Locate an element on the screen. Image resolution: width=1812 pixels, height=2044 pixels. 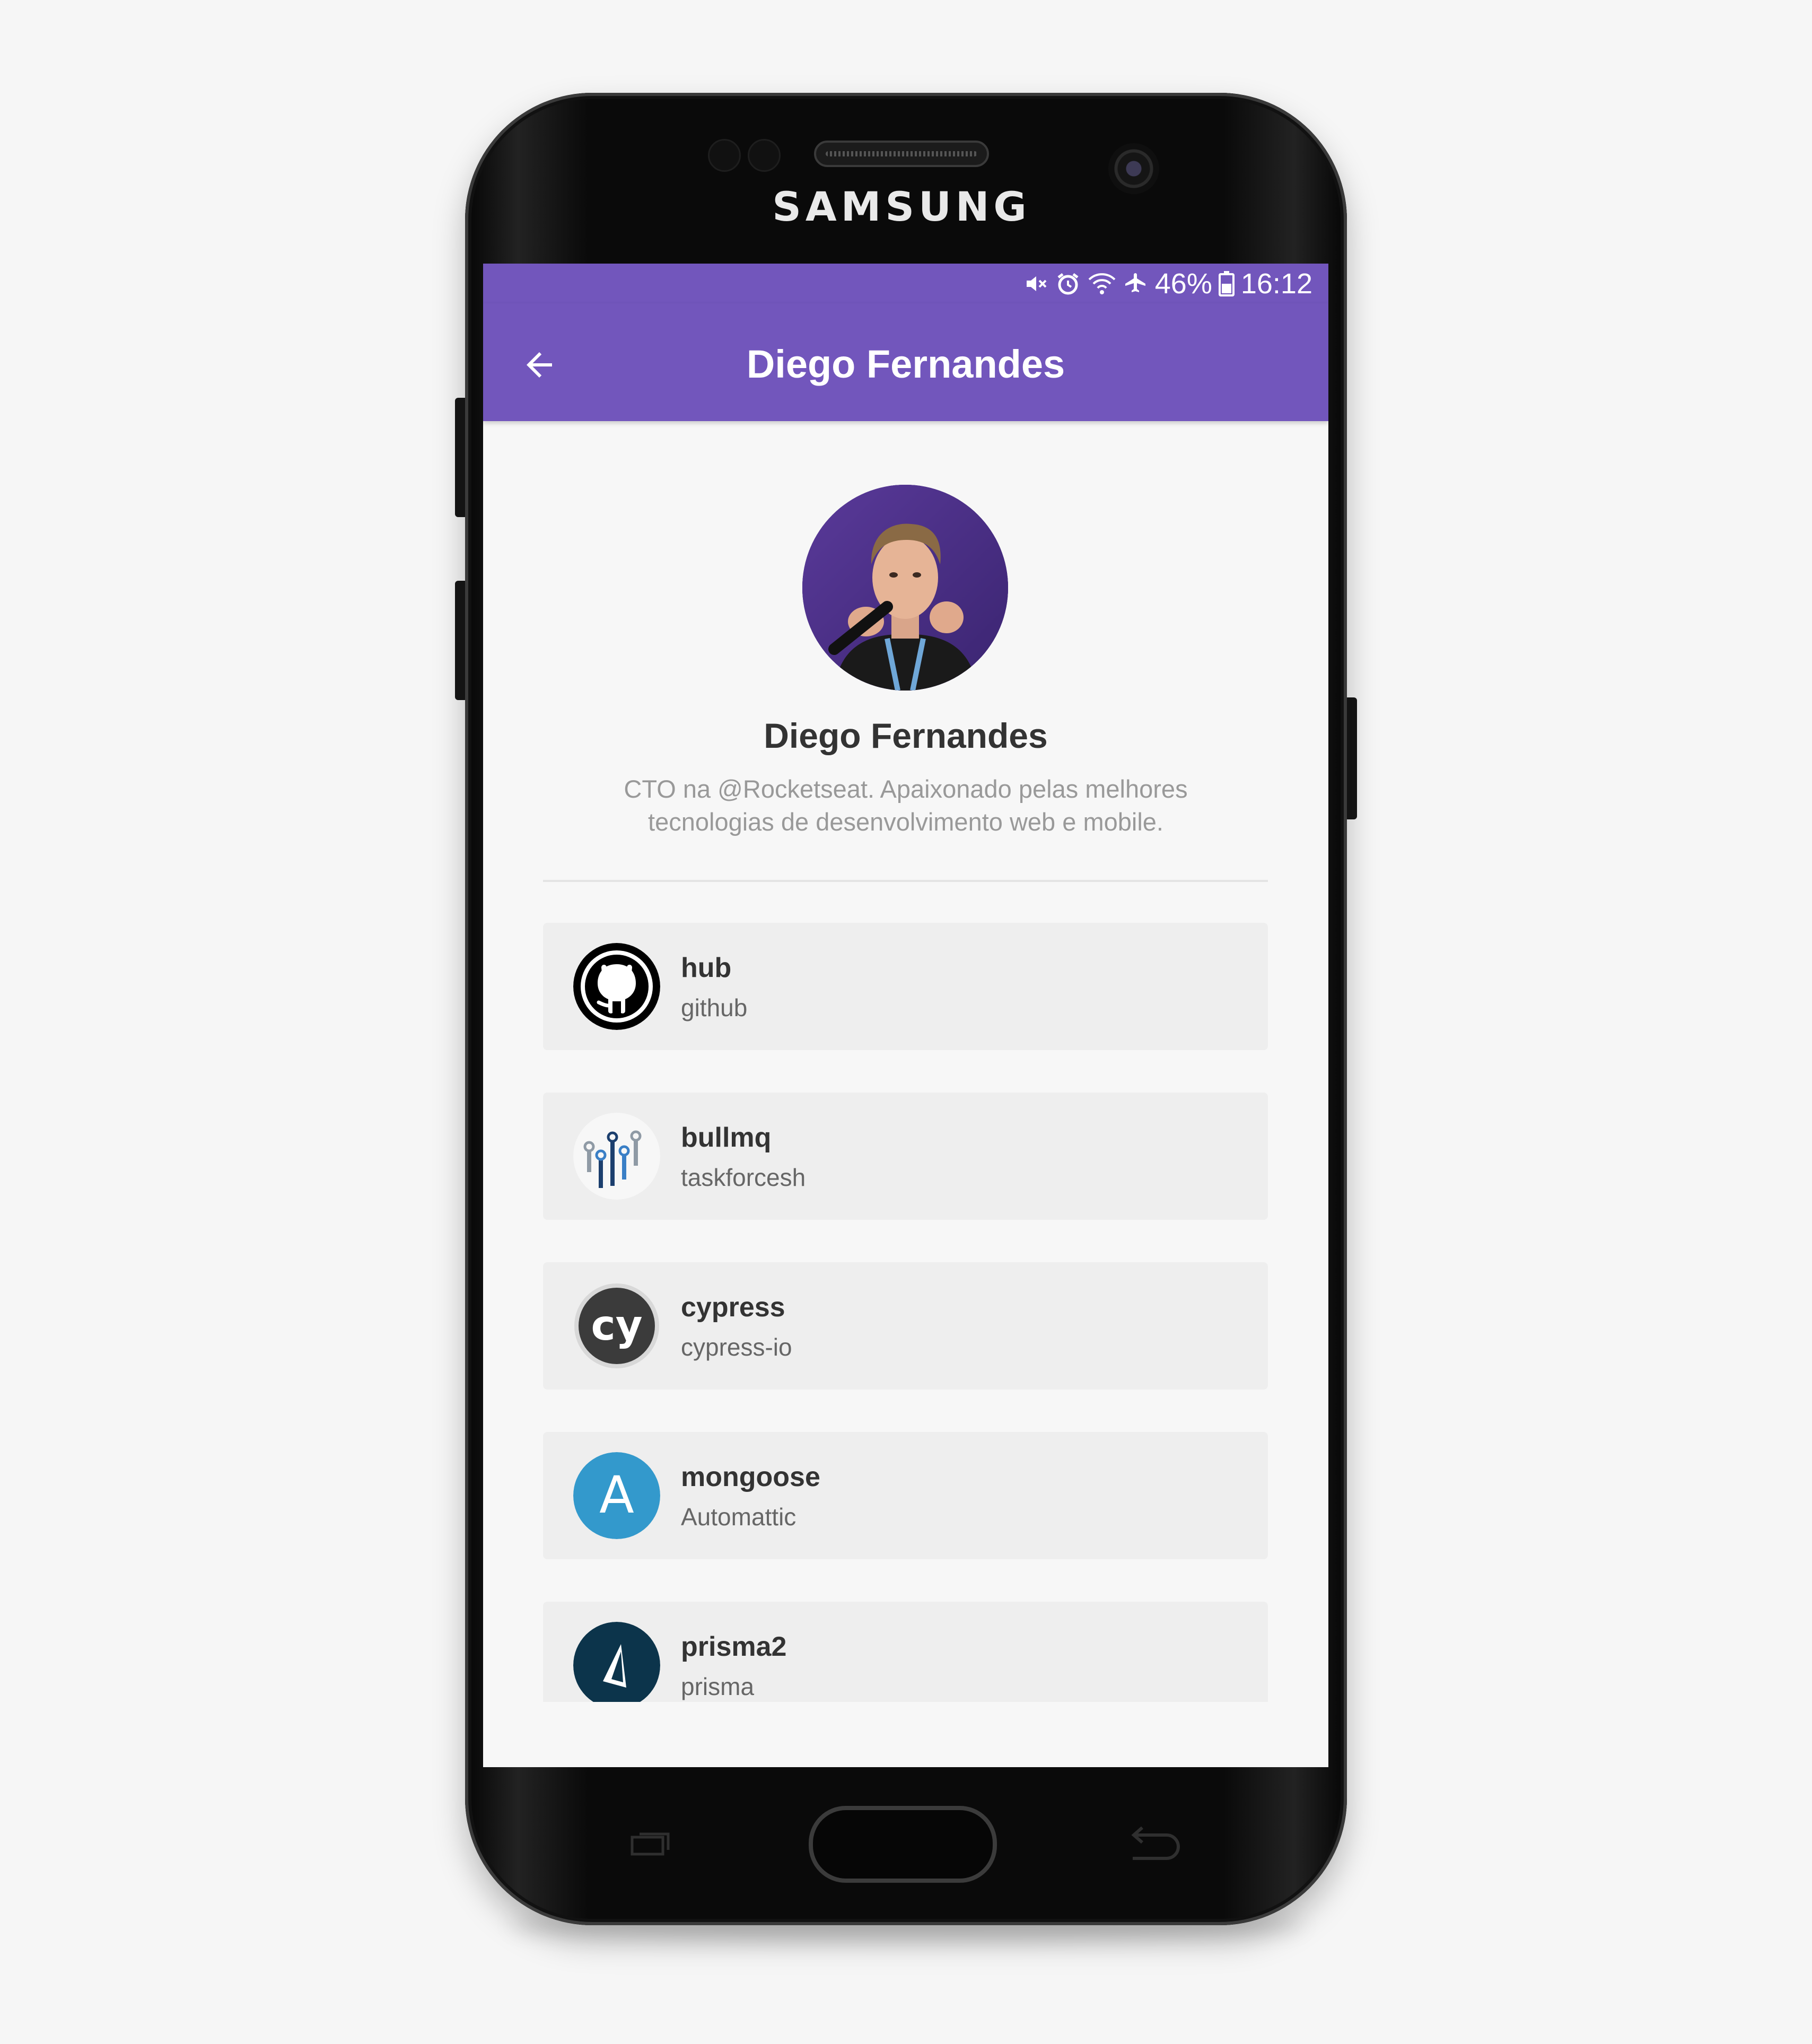
cypress-icon: cy is located at coordinates (617, 1325).